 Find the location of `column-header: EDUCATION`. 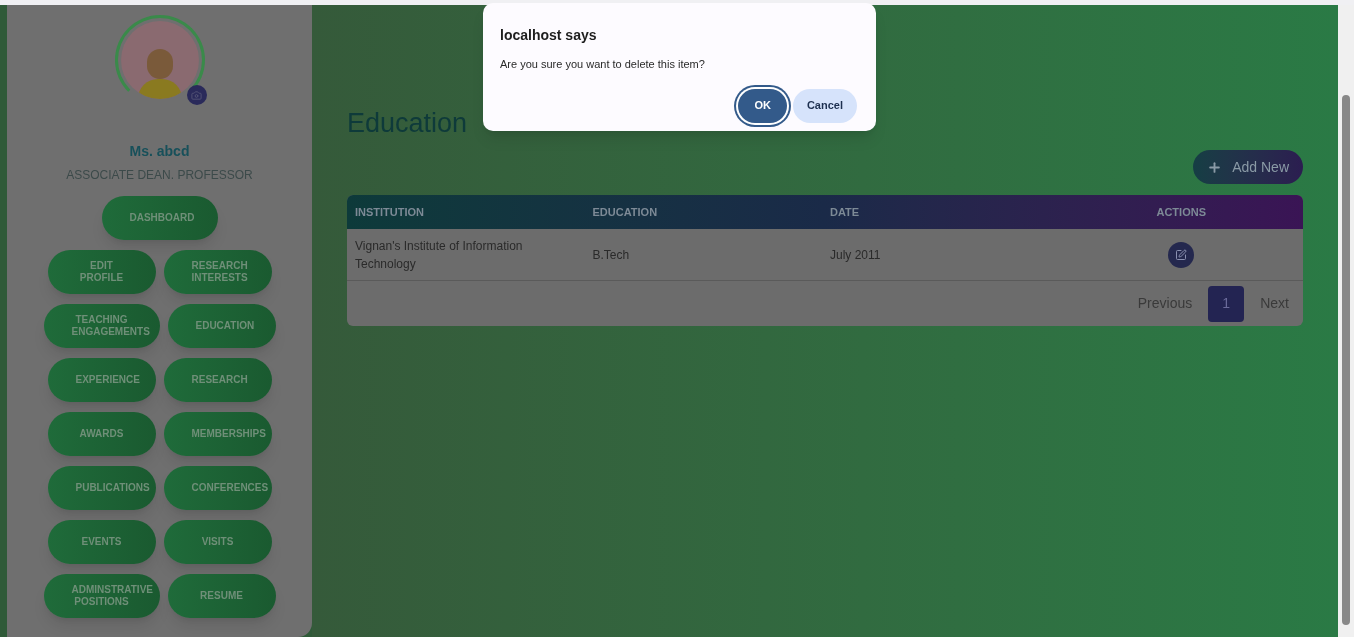

column-header: EDUCATION is located at coordinates (625, 212).